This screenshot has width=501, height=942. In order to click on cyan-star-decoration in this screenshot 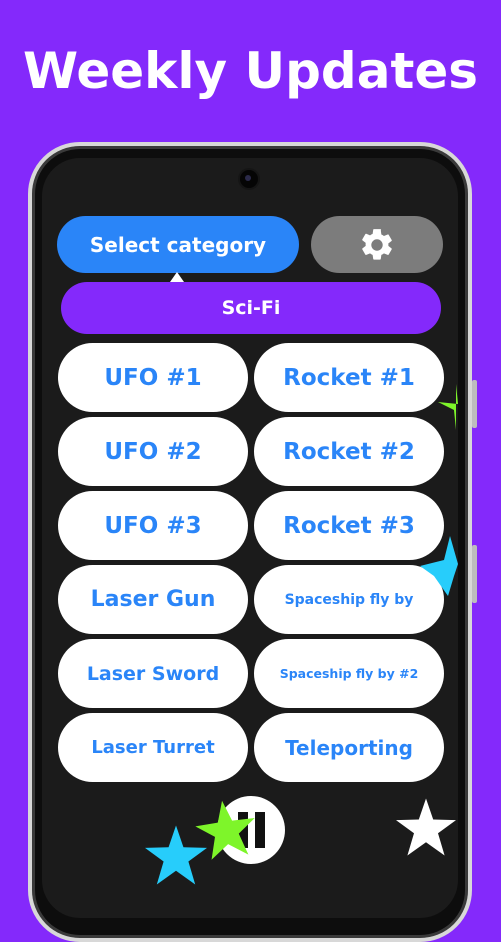, I will do `click(439, 566)`.